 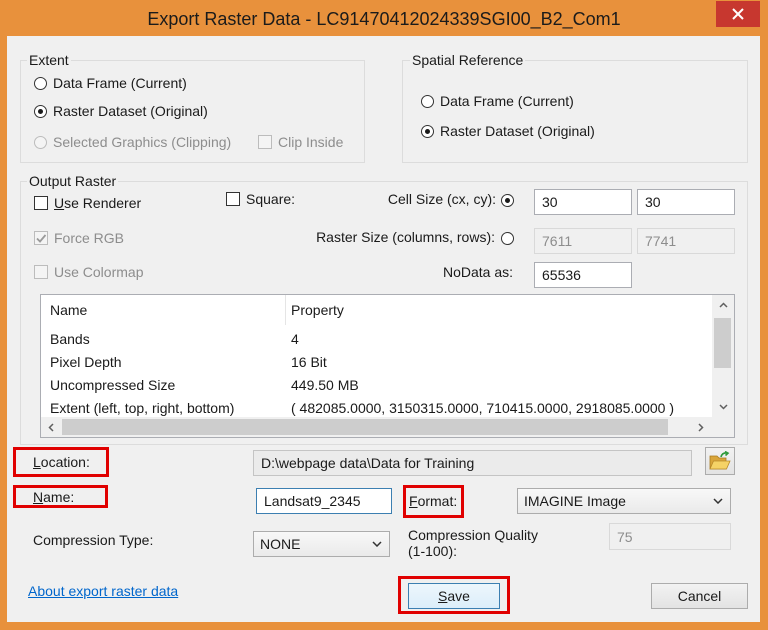 What do you see at coordinates (86, 362) in the screenshot?
I see `row-name: Pixel Depth` at bounding box center [86, 362].